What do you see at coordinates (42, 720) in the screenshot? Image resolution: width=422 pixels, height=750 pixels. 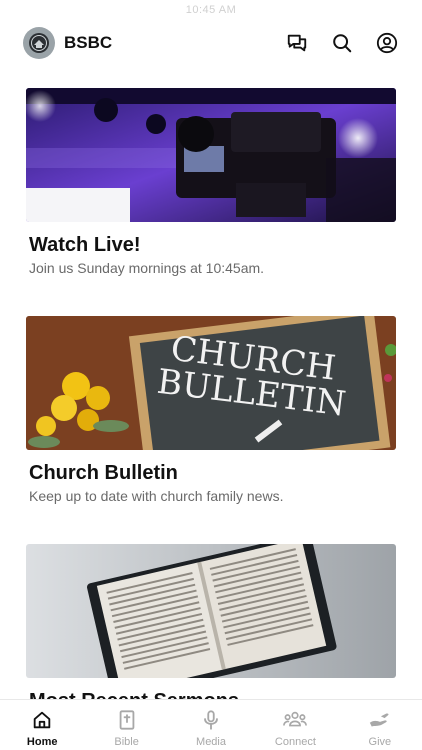 I see `home-icon` at bounding box center [42, 720].